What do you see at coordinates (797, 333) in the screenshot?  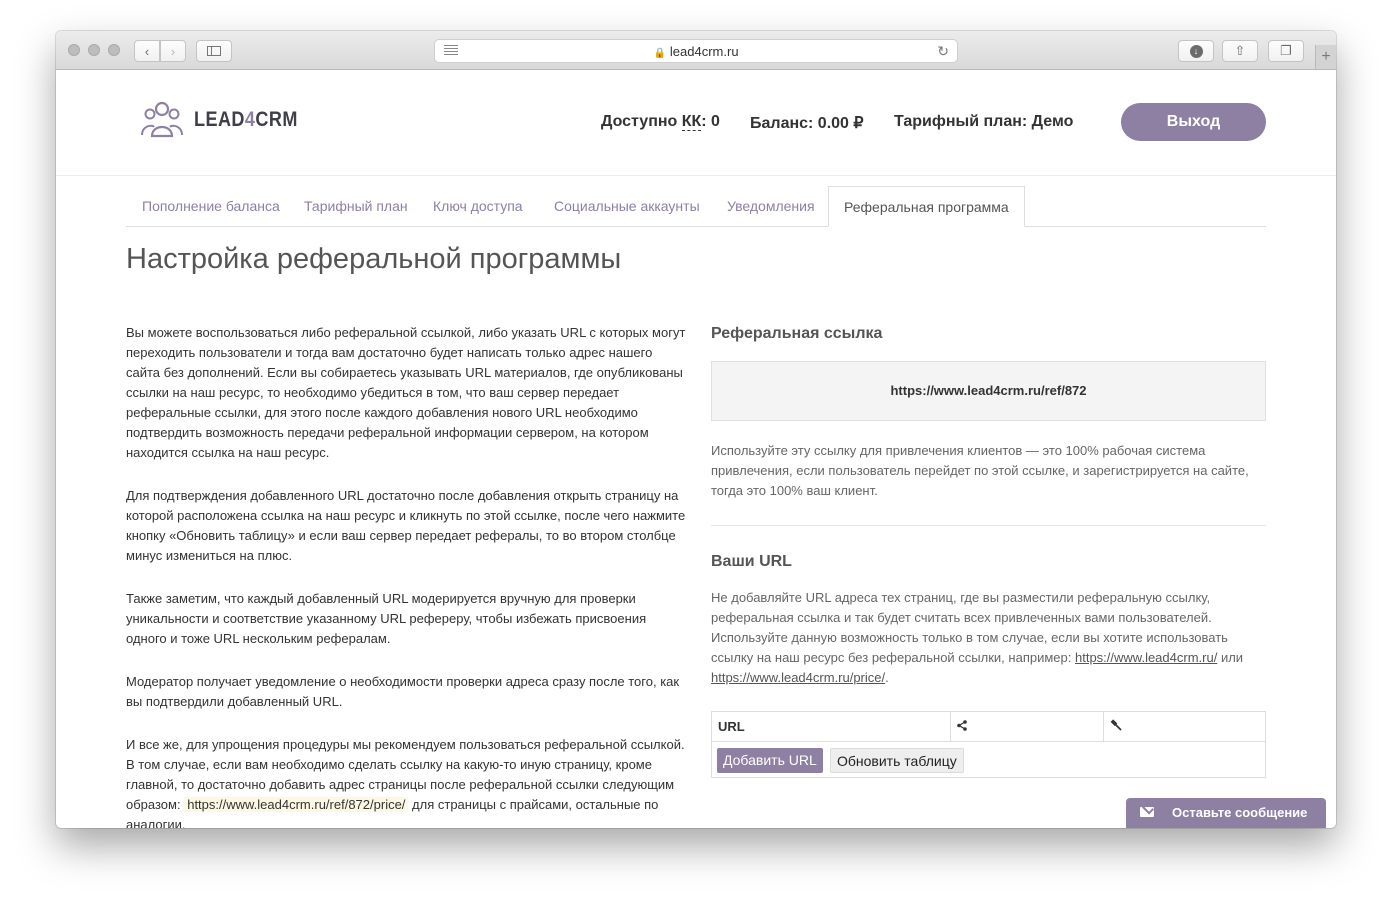 I see `referral-link-heading: Реферальная ссылка` at bounding box center [797, 333].